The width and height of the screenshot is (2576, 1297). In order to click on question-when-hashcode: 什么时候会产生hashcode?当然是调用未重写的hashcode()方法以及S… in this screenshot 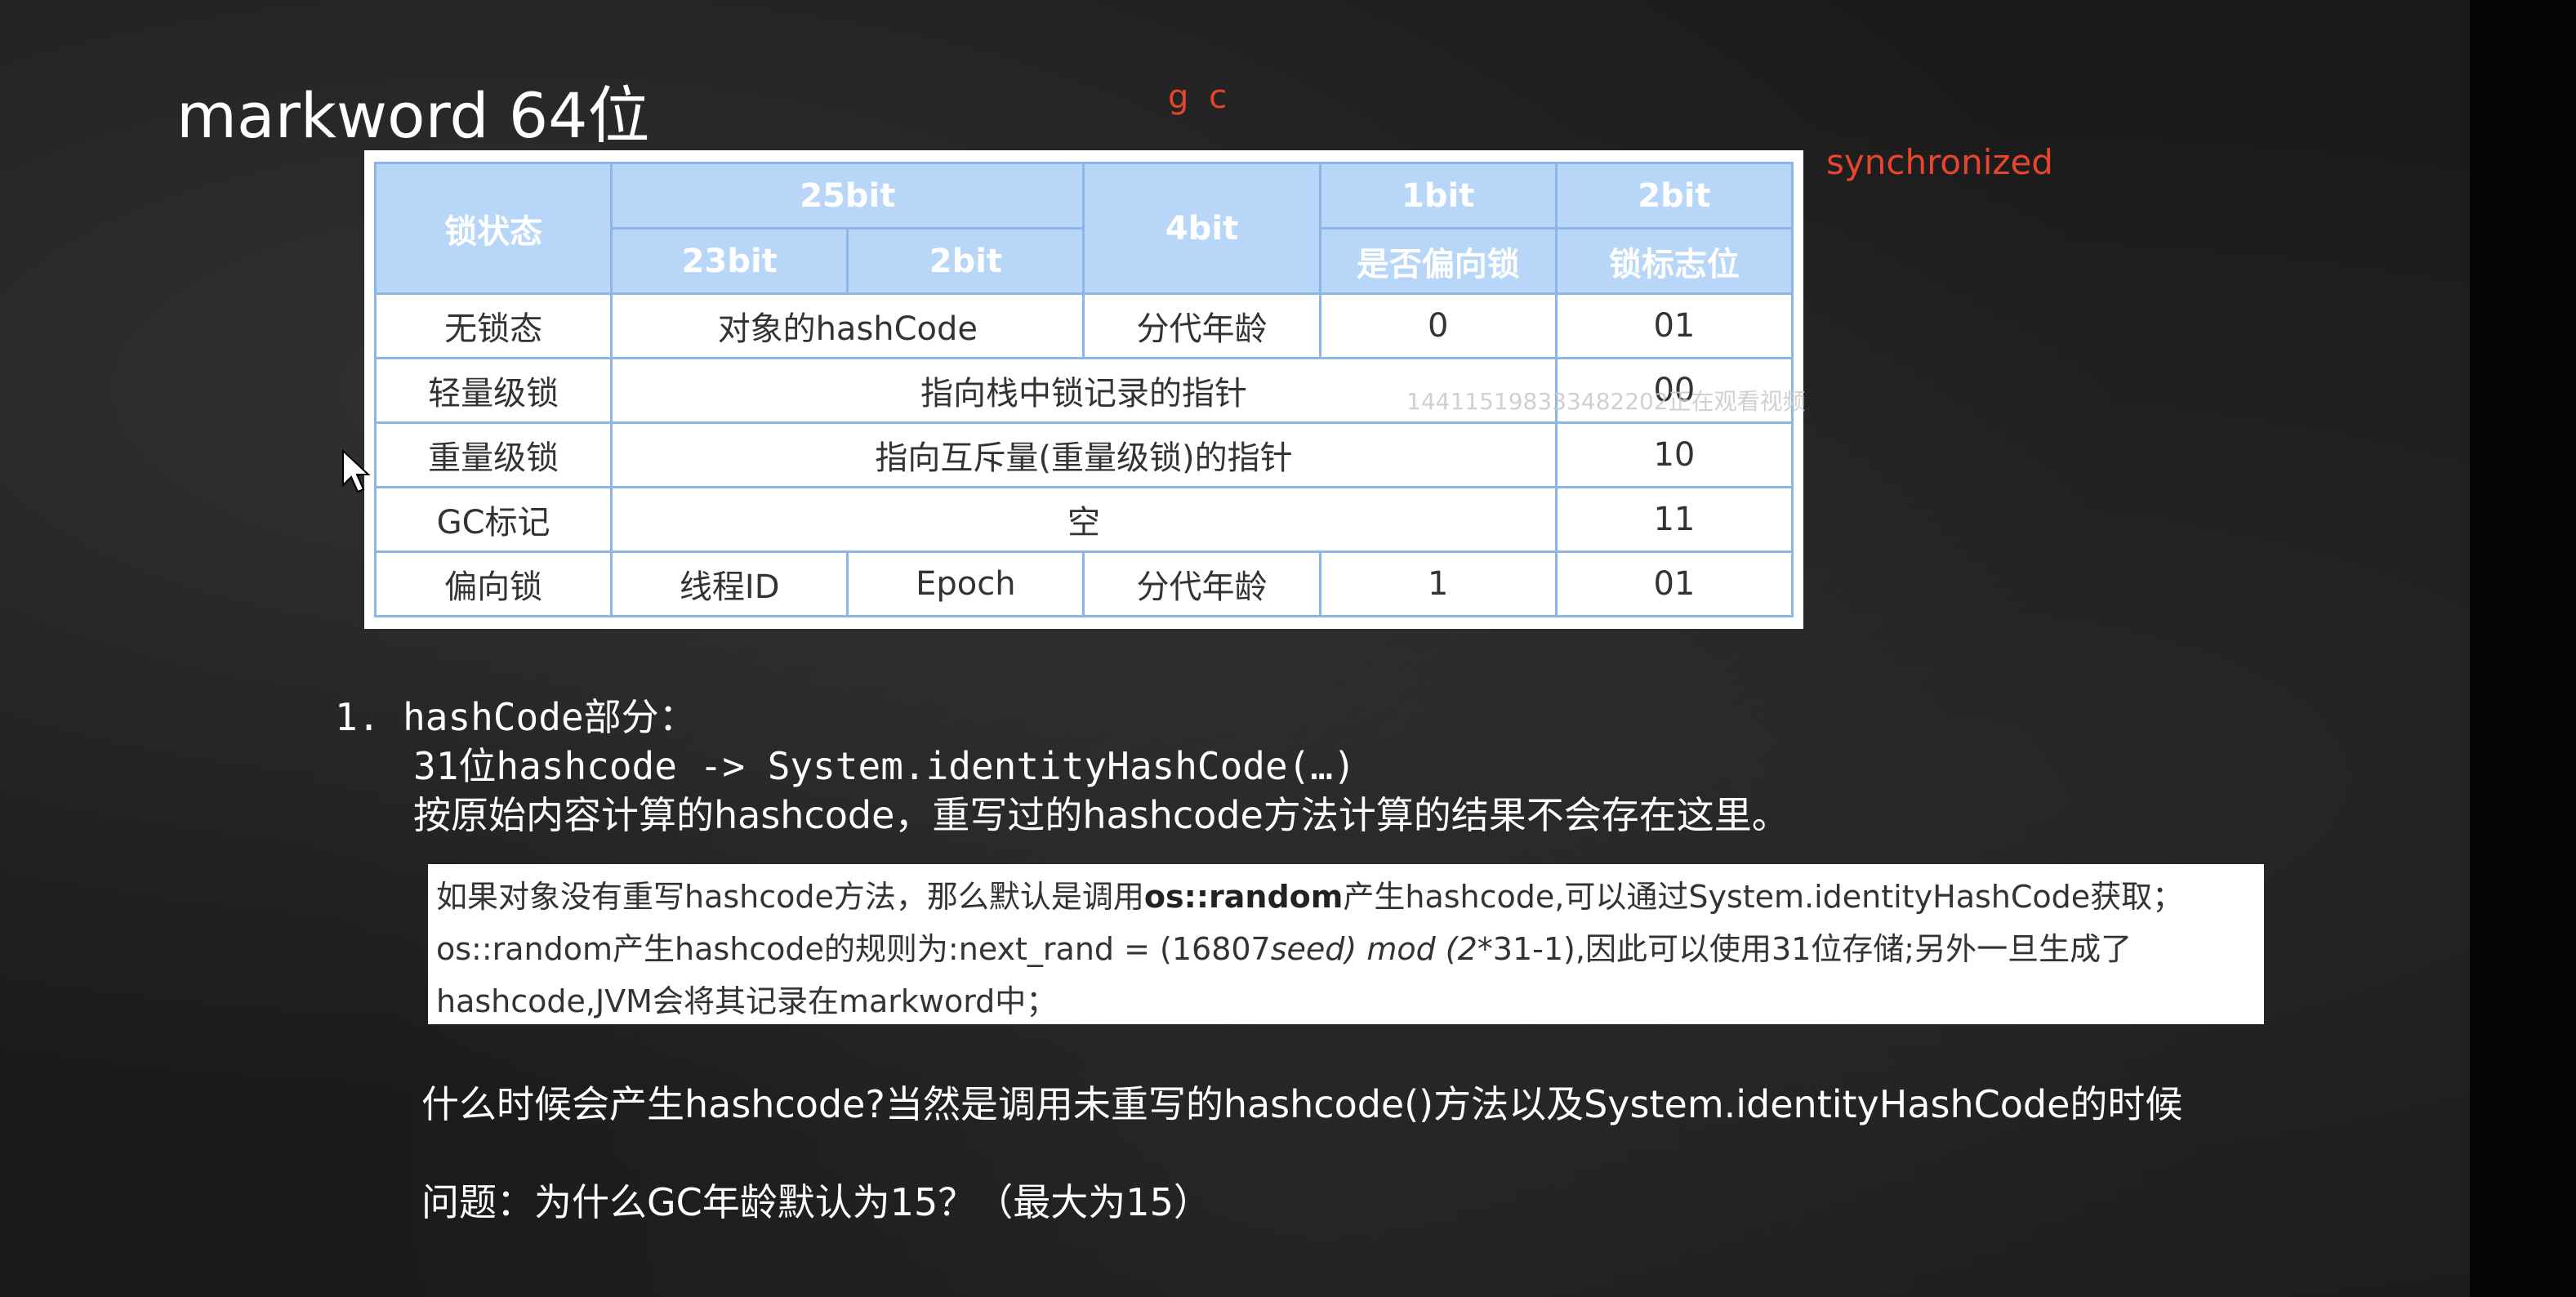, I will do `click(1302, 1104)`.